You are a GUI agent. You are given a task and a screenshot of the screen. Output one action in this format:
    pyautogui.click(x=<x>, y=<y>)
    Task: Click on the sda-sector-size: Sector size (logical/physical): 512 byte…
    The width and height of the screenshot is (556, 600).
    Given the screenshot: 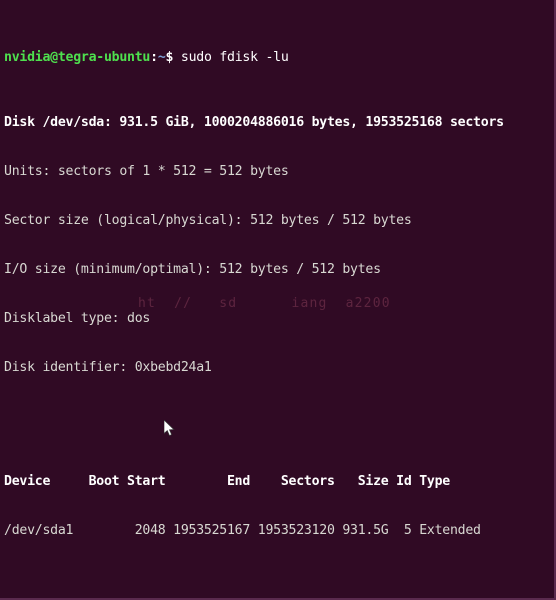 What is the action you would take?
    pyautogui.click(x=208, y=221)
    